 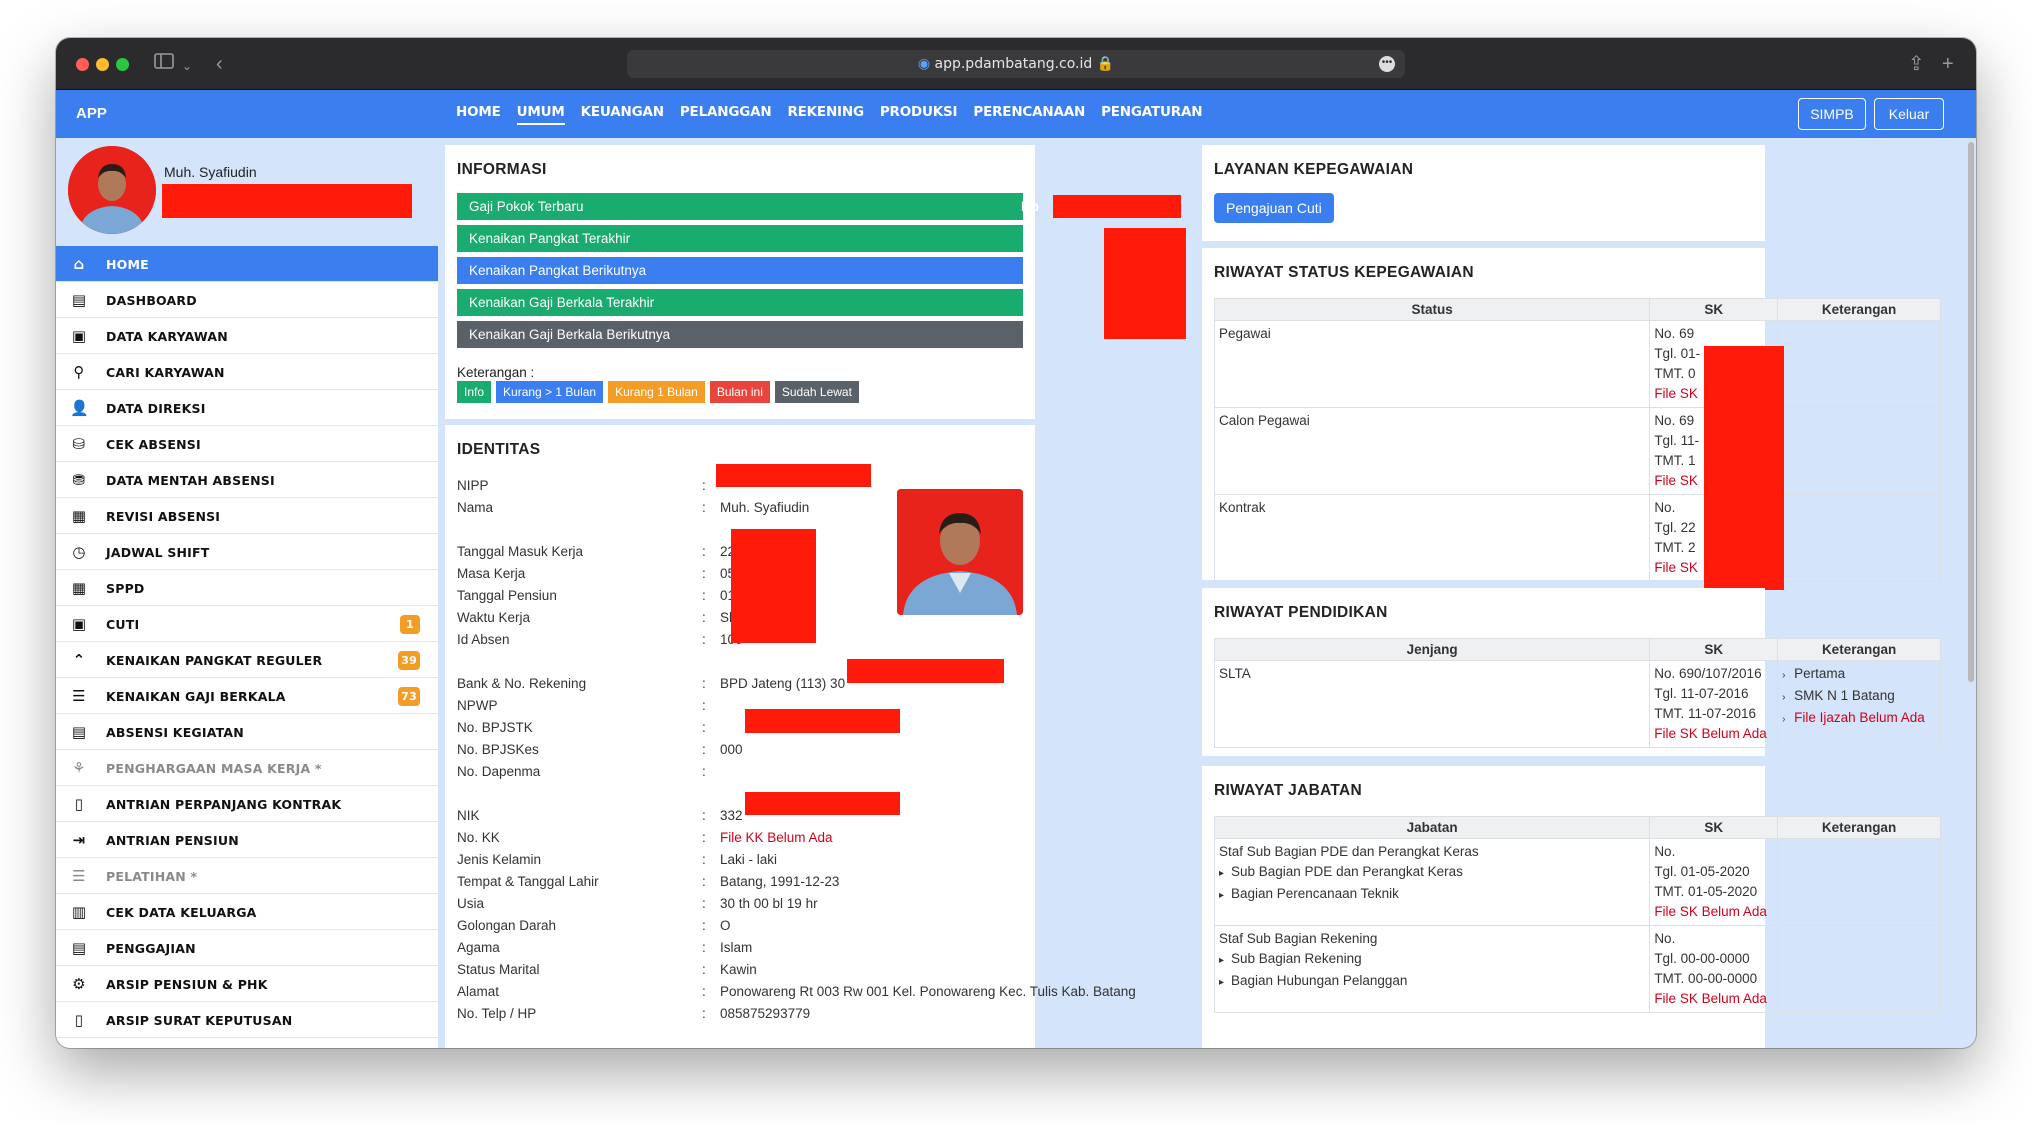 What do you see at coordinates (247, 732) in the screenshot?
I see `sidebar-item-absensi-kegiatan: ▤ ABSENSI KEGIATAN` at bounding box center [247, 732].